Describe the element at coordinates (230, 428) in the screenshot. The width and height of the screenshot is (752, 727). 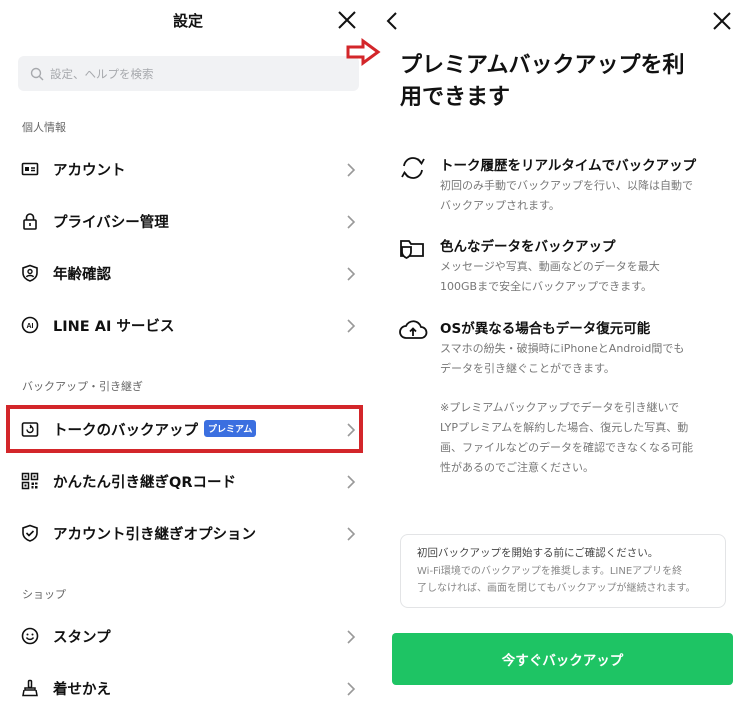
I see `premium-badge: プレミアム` at that location.